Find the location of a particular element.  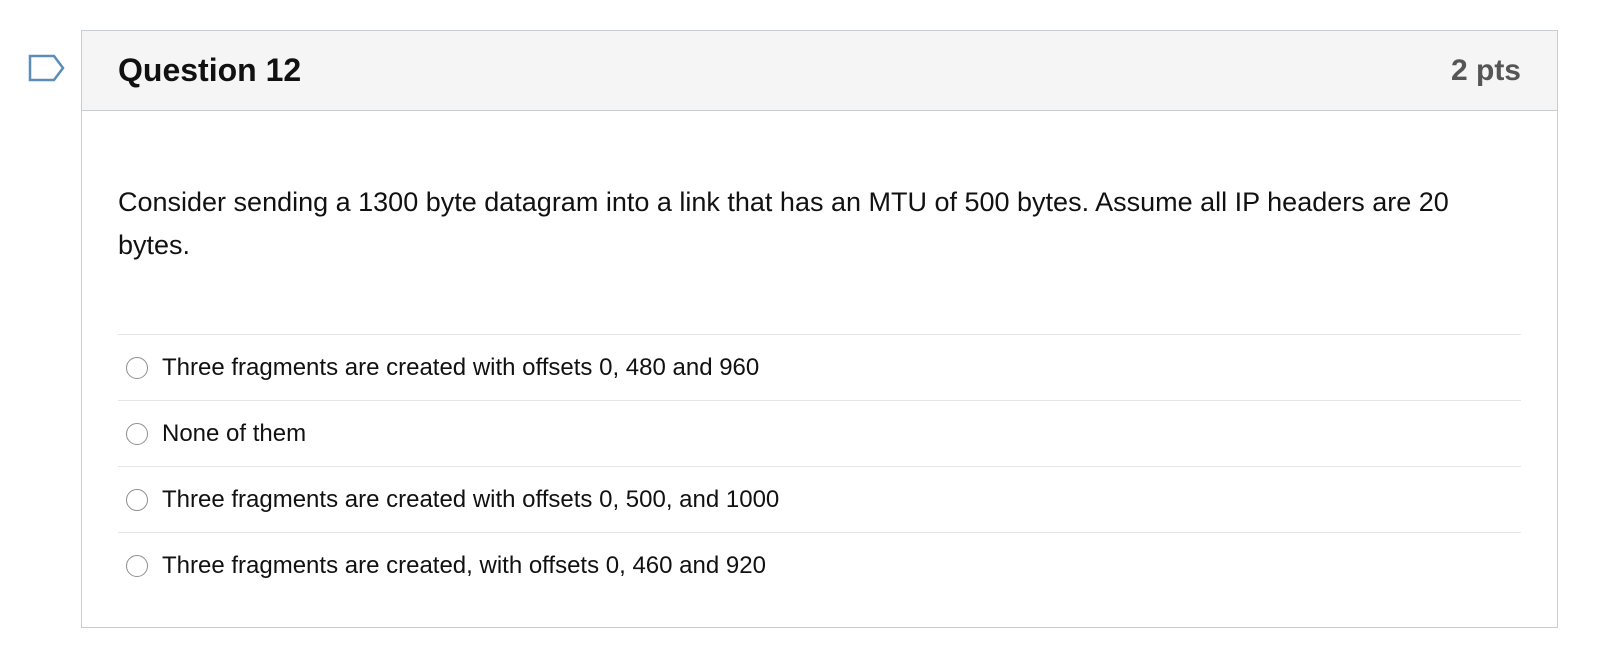

answer-option-2: None of them is located at coordinates (819, 433).